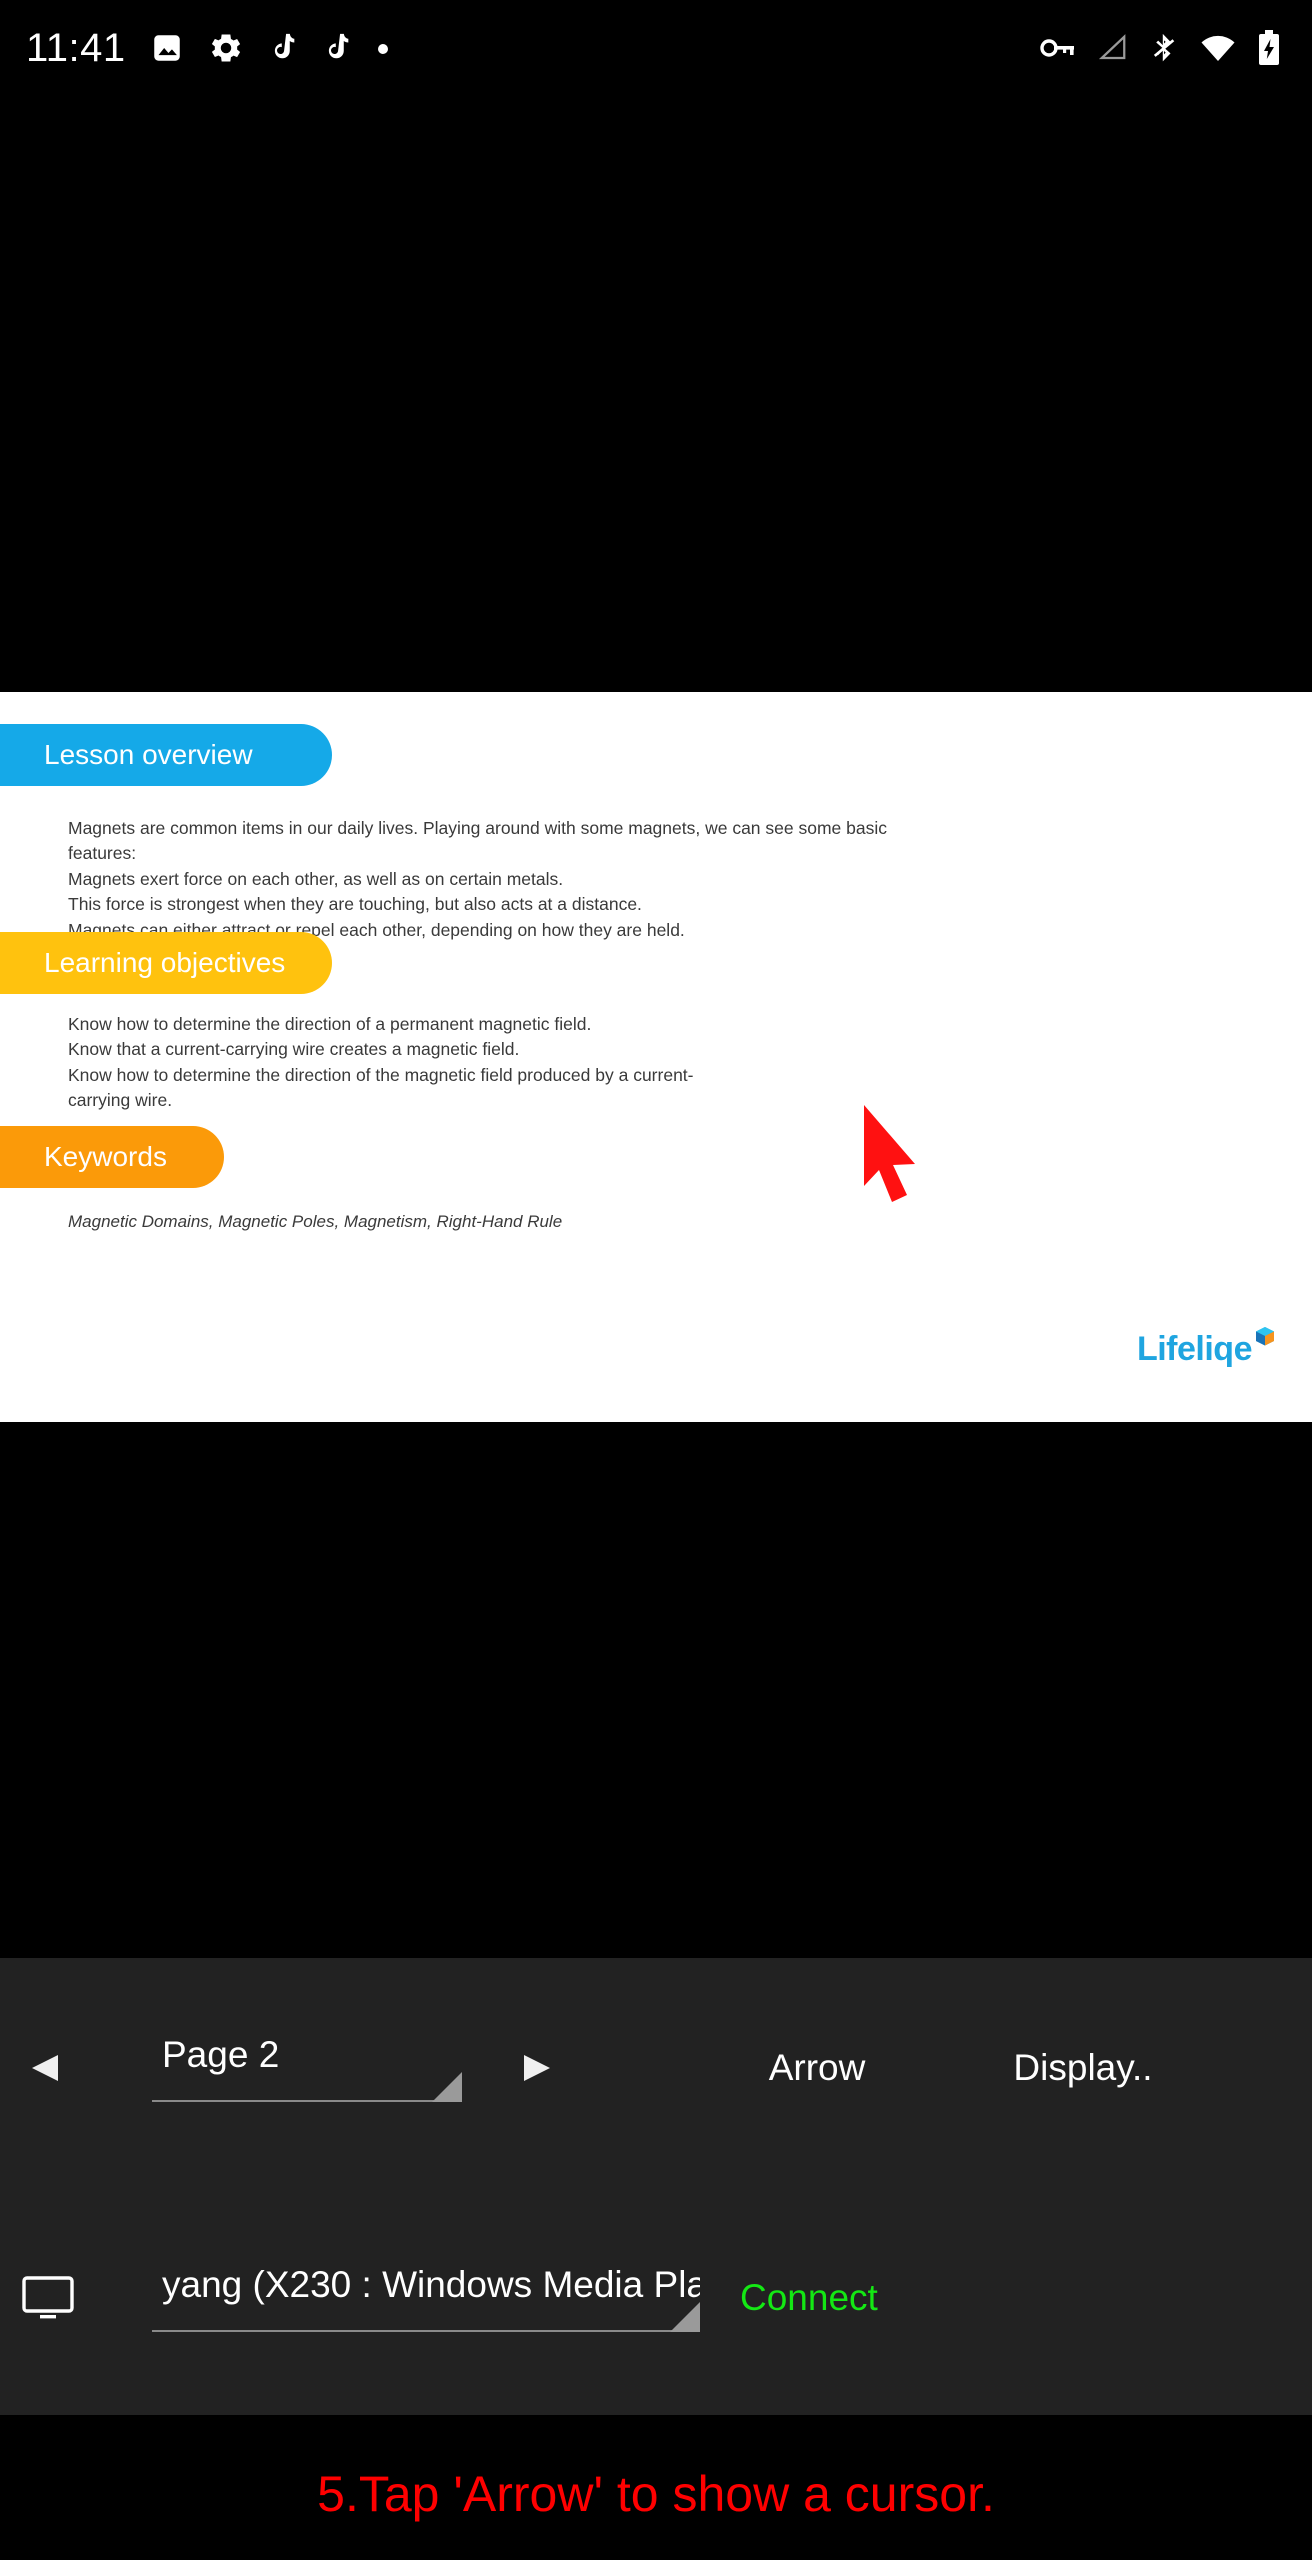 This screenshot has height=2560, width=1312. I want to click on lifeliqe-wordmark: Lifeliqe, so click(1194, 1349).